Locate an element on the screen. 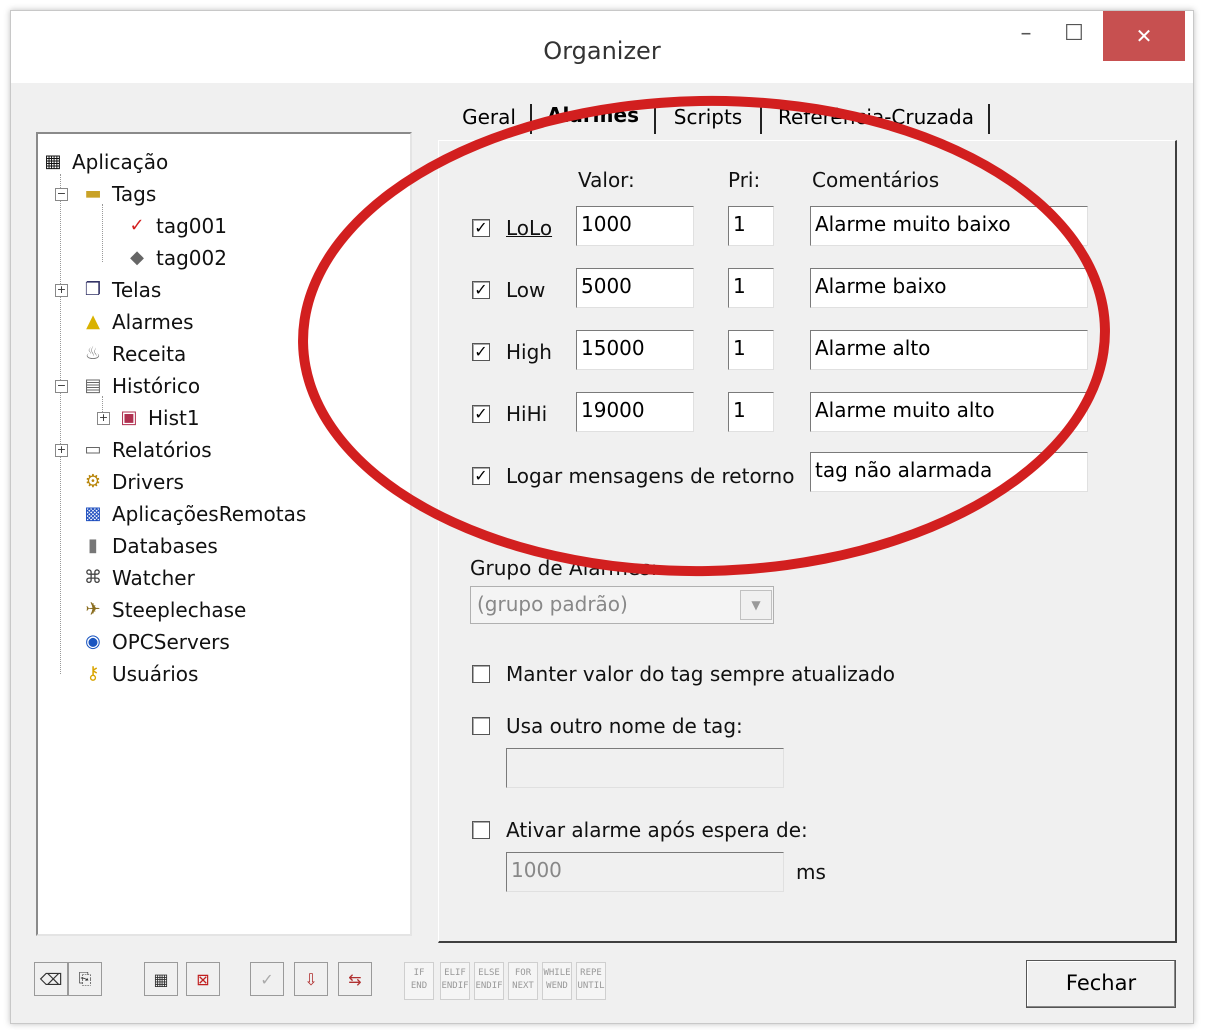 Image resolution: width=1205 pixels, height=1030 pixels. comment-header: Comentários is located at coordinates (876, 180).